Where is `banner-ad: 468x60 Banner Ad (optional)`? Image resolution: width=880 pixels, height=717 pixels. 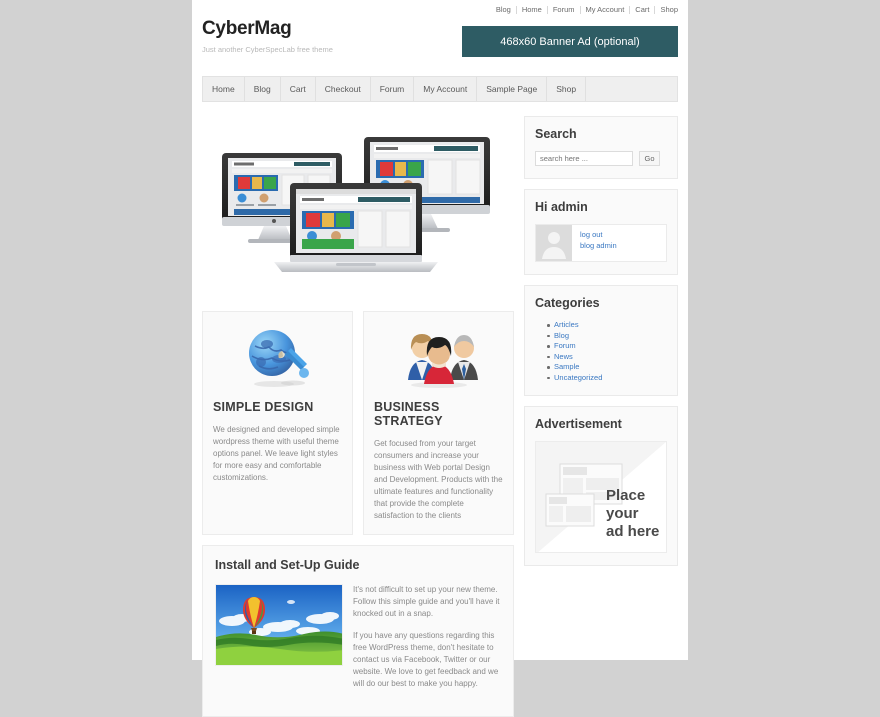
banner-ad: 468x60 Banner Ad (optional) is located at coordinates (570, 41).